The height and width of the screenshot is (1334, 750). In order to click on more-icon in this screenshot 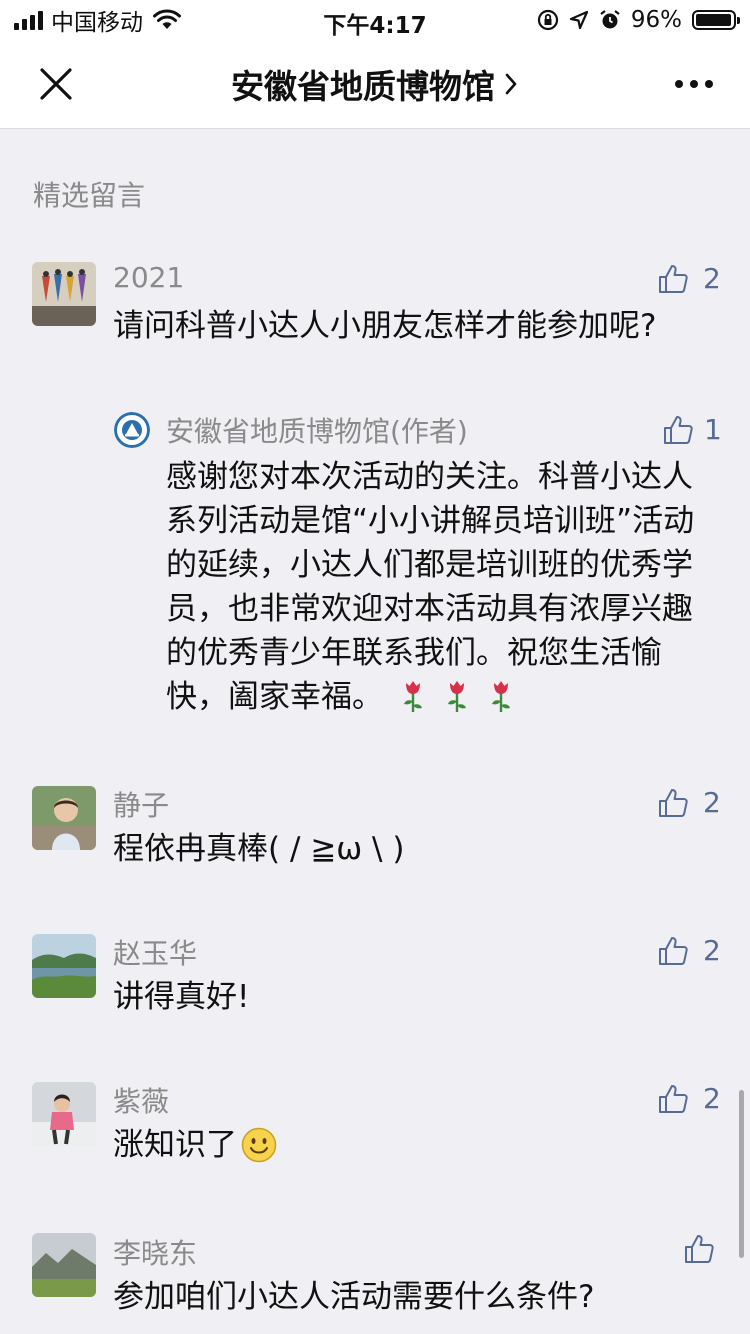, I will do `click(694, 84)`.